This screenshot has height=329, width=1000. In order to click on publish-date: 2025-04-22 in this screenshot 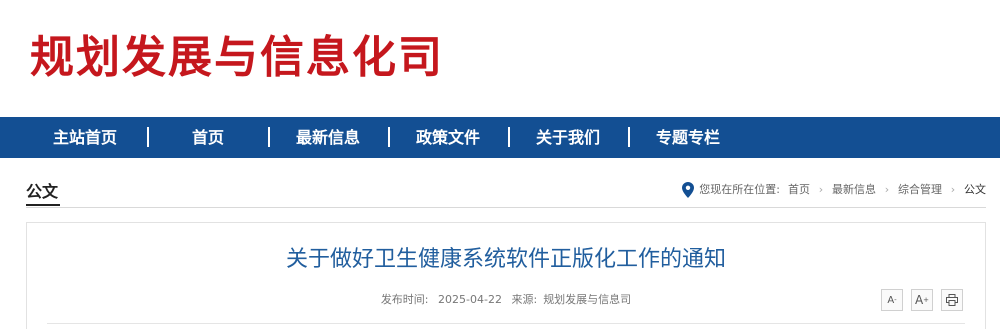, I will do `click(470, 299)`.